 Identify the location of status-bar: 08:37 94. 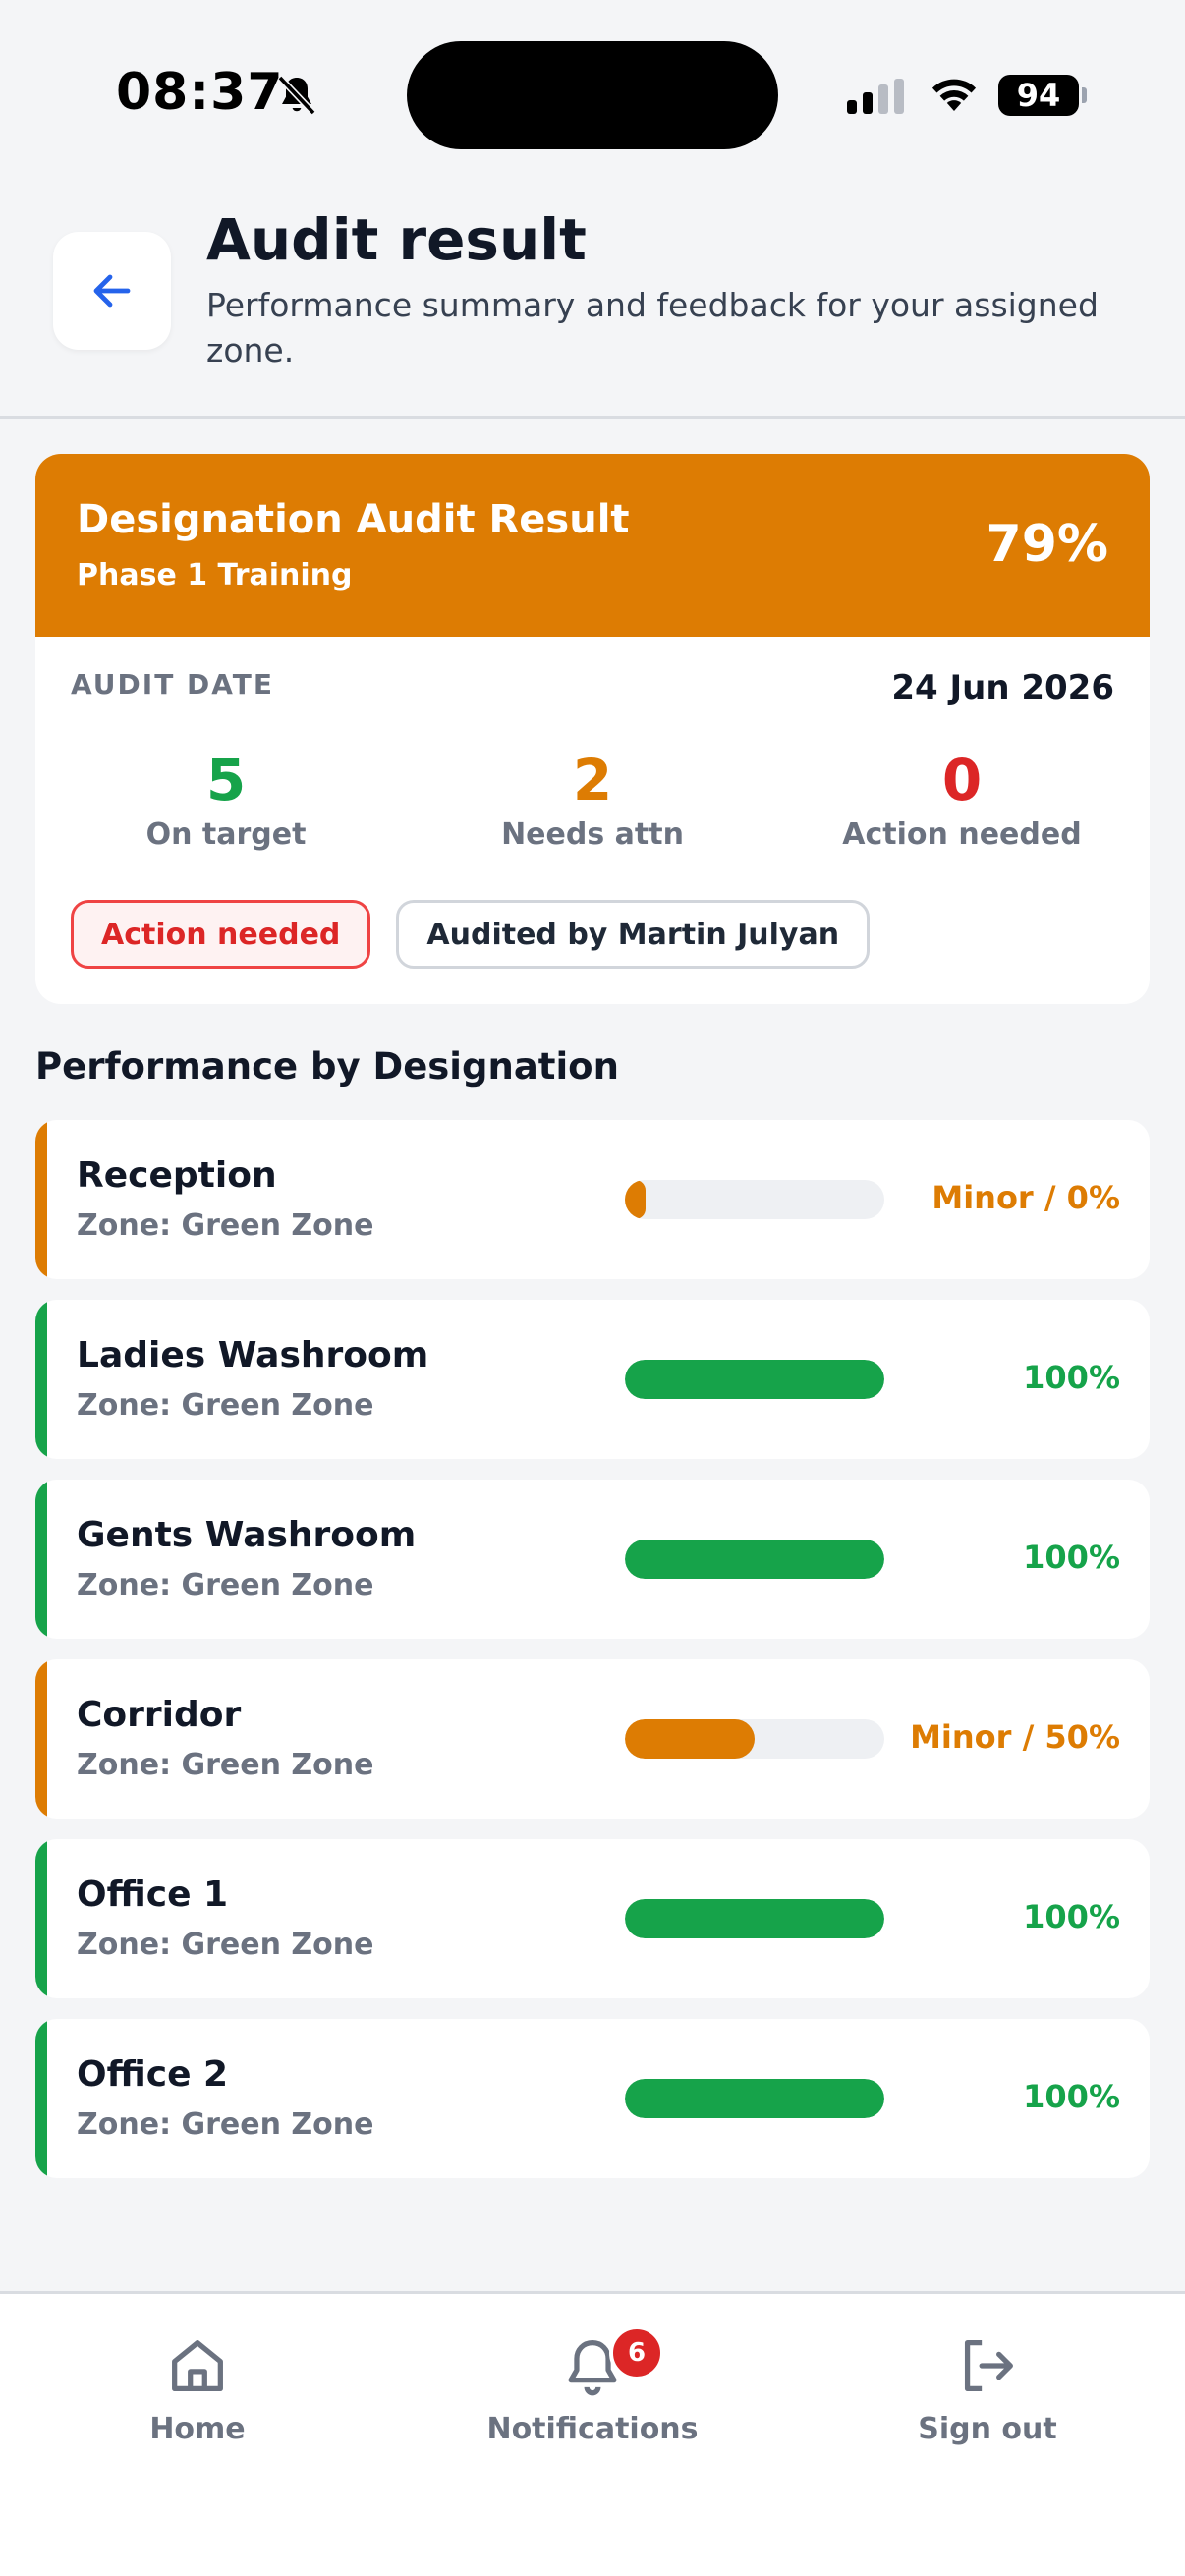
(592, 93).